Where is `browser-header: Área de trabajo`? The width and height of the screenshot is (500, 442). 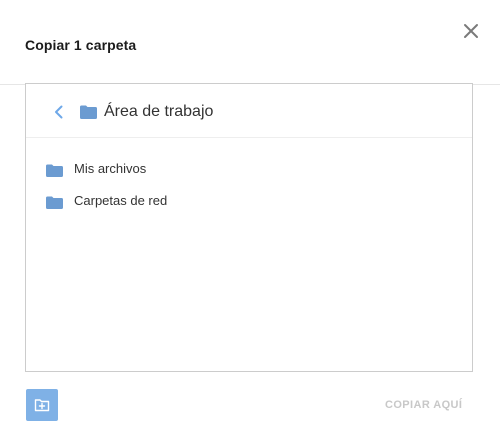 browser-header: Área de trabajo is located at coordinates (249, 111).